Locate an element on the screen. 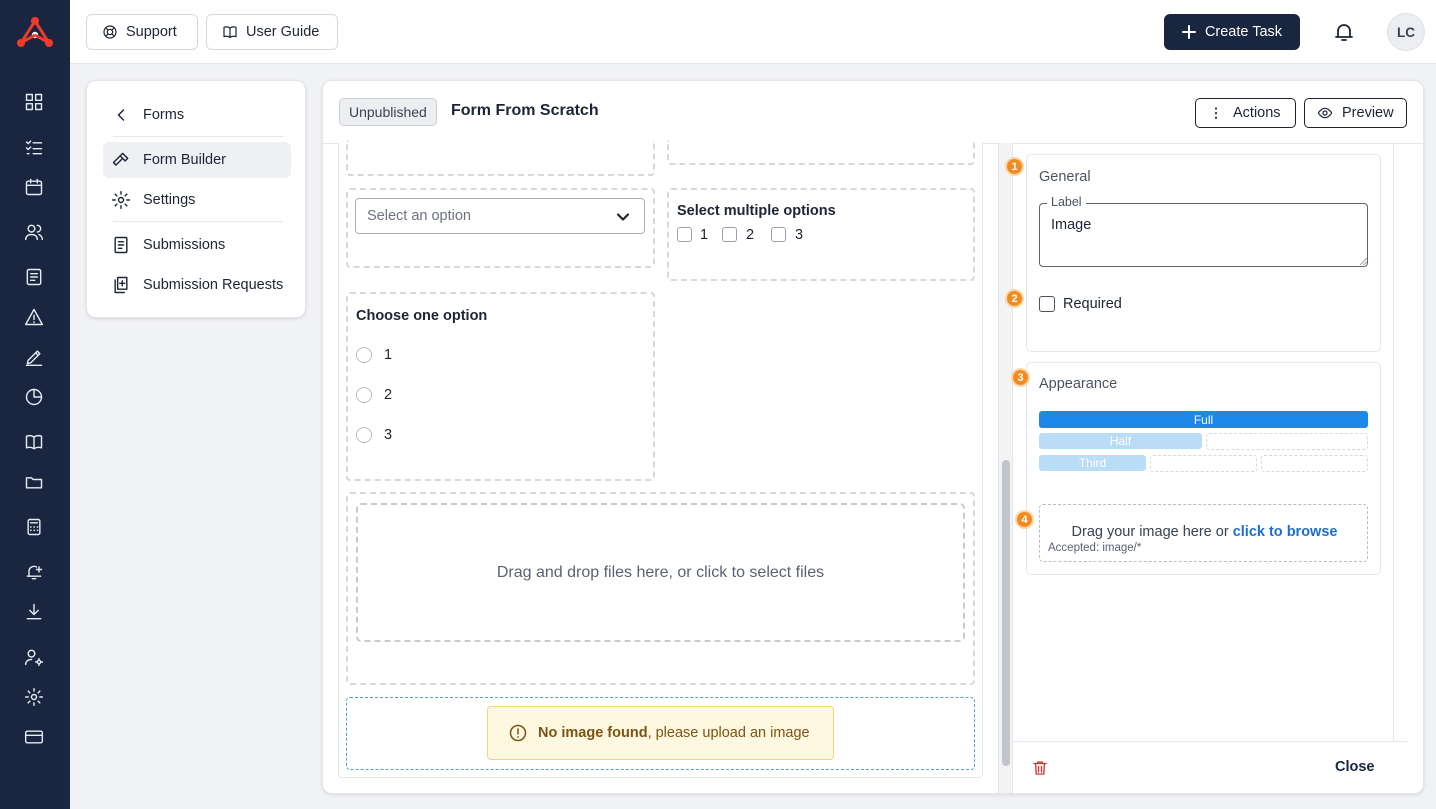 The width and height of the screenshot is (1436, 809). eye-icon is located at coordinates (1325, 113).